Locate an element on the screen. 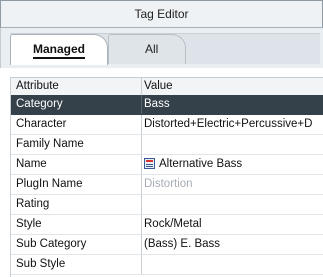 The width and height of the screenshot is (323, 277). table-row-name: Name Alternative Bass is located at coordinates (167, 165).